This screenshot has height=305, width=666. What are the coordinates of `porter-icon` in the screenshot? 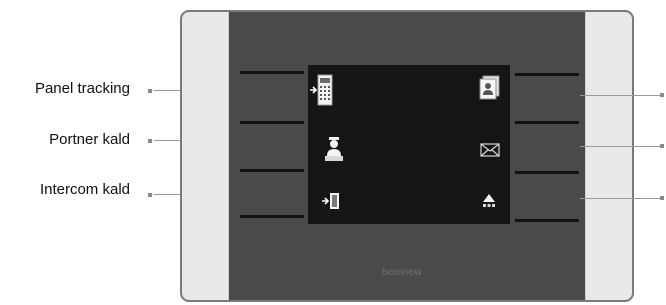 It's located at (334, 149).